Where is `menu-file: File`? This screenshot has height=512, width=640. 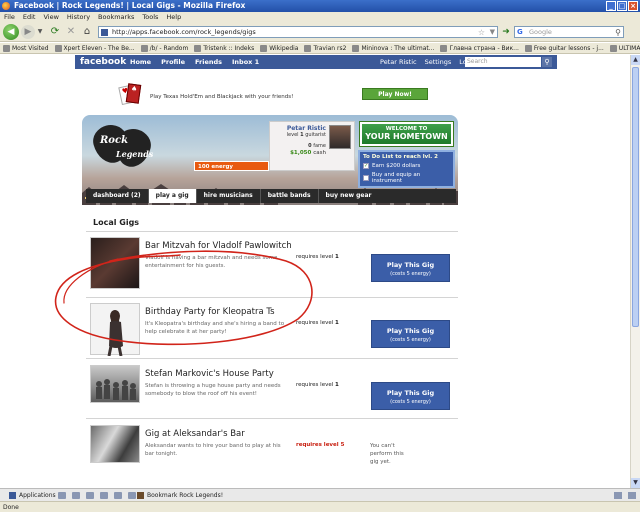
menu-file: File is located at coordinates (9, 17).